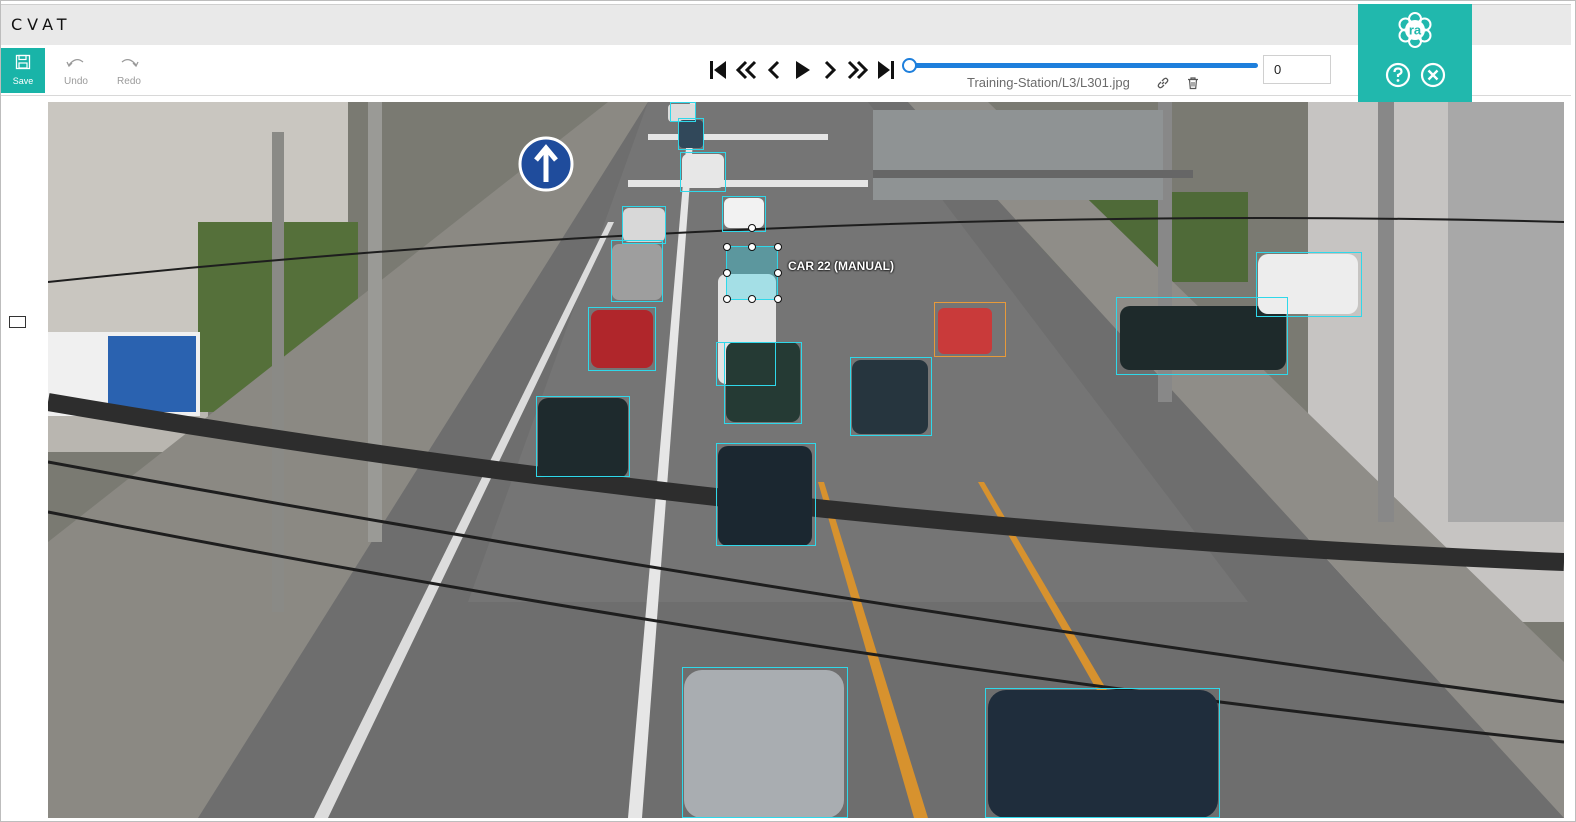 The image size is (1576, 822). I want to click on play-icon, so click(803, 70).